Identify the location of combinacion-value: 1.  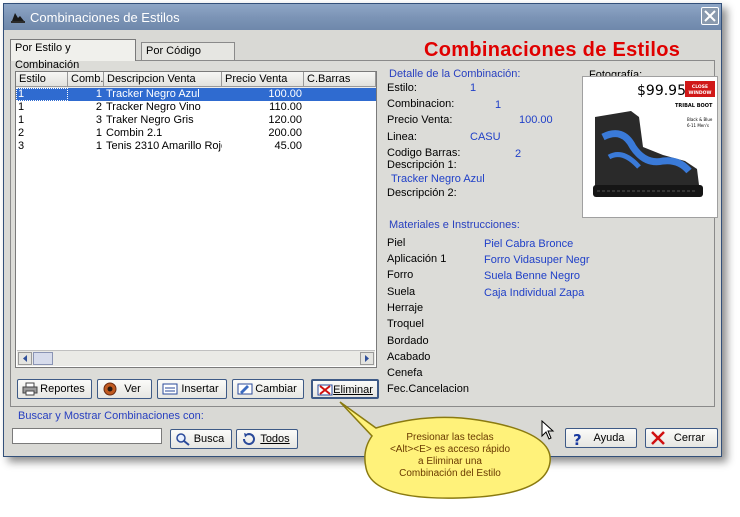
(498, 105).